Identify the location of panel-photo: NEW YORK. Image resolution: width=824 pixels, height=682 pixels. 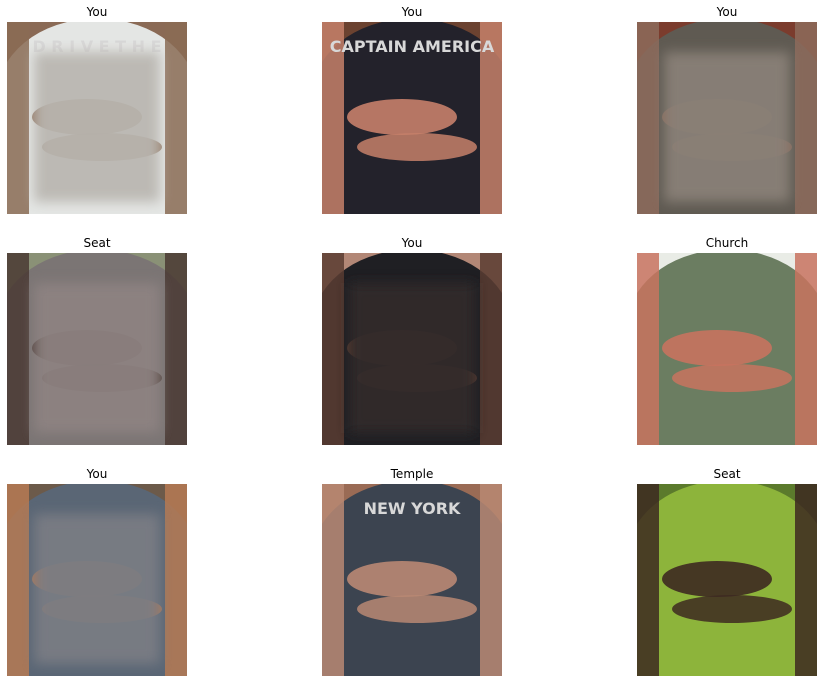
(412, 580).